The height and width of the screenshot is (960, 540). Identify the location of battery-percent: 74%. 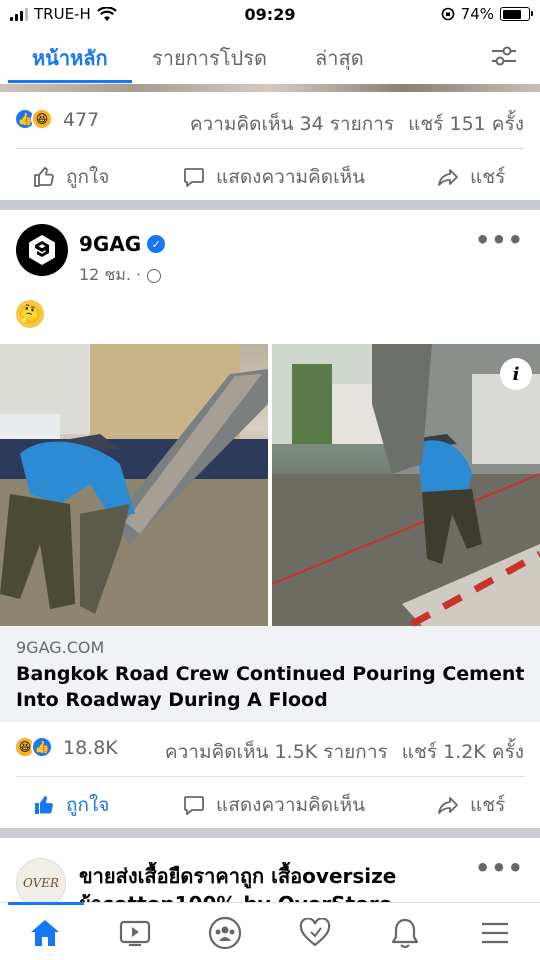
(477, 14).